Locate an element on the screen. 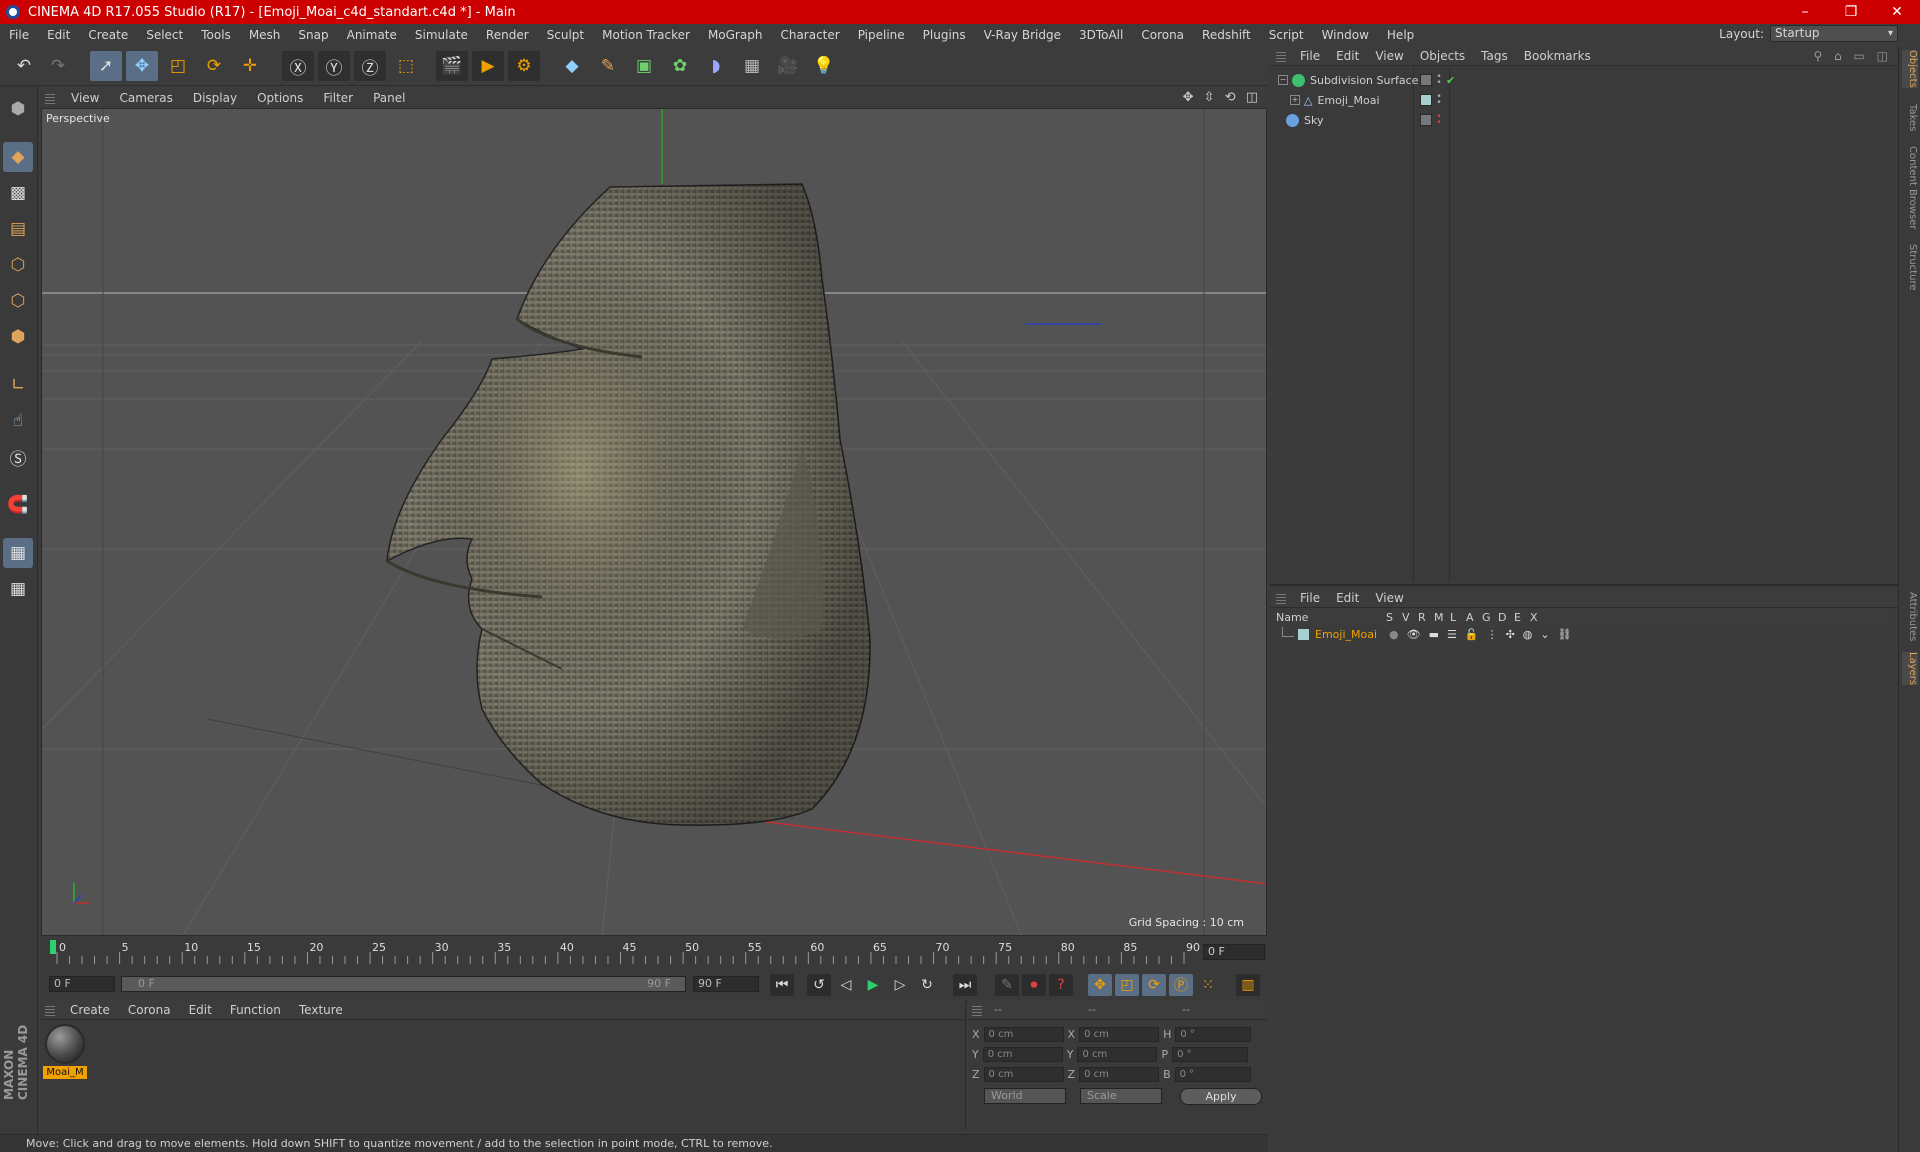 The image size is (1920, 1152). viewport-menu-display: Display is located at coordinates (215, 98).